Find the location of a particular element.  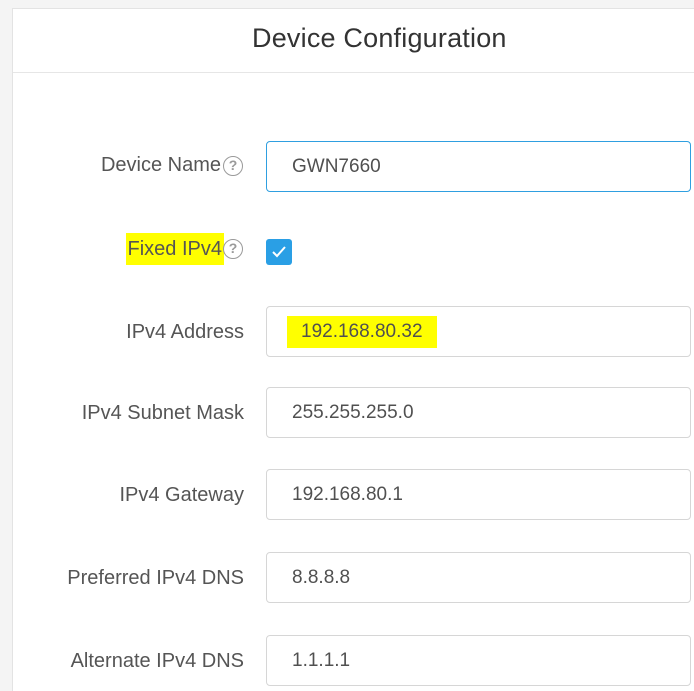

device-name-label: Device Name is located at coordinates (160, 165).